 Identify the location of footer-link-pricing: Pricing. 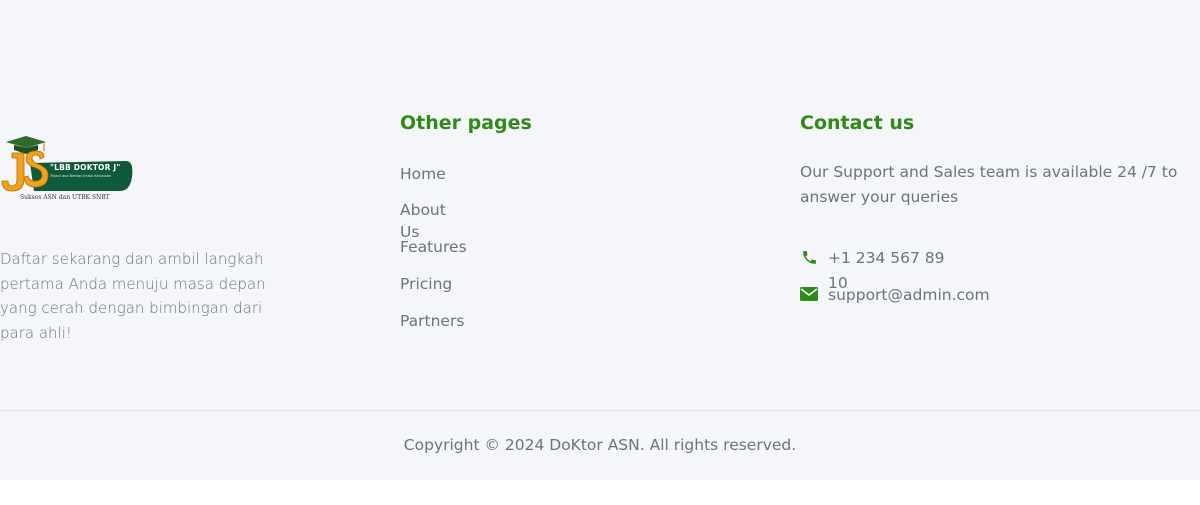
(426, 284).